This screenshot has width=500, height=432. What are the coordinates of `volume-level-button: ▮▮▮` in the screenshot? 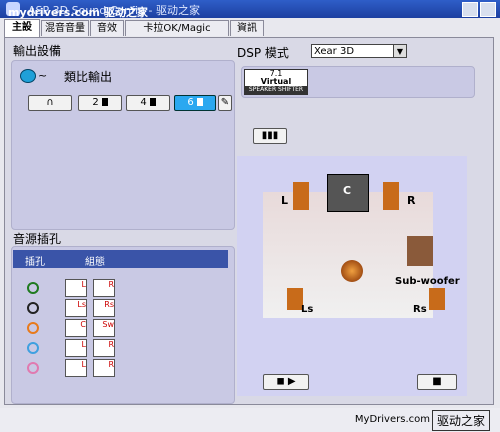 It's located at (270, 136).